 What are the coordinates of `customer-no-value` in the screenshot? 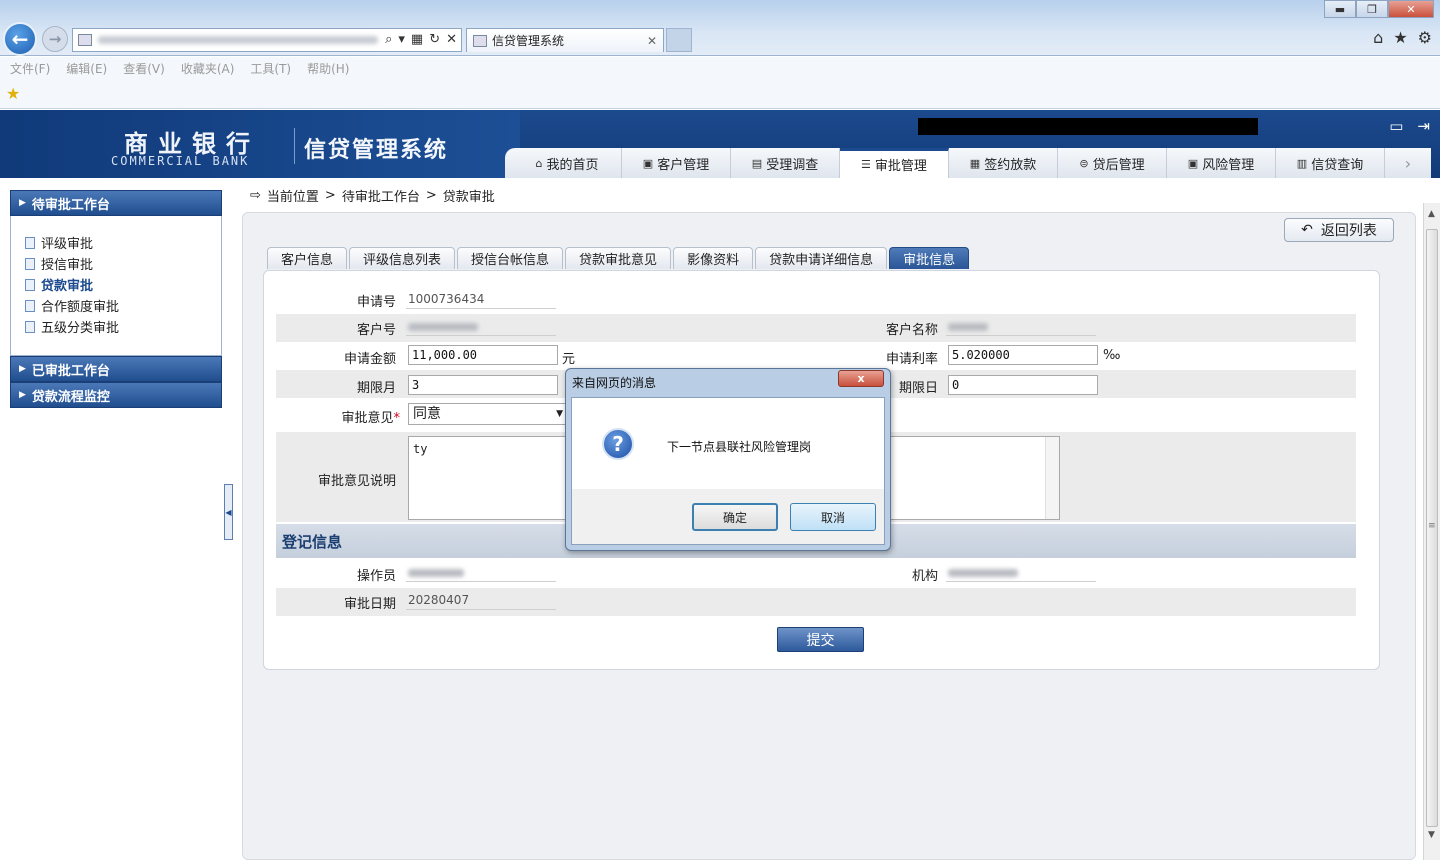 It's located at (481, 326).